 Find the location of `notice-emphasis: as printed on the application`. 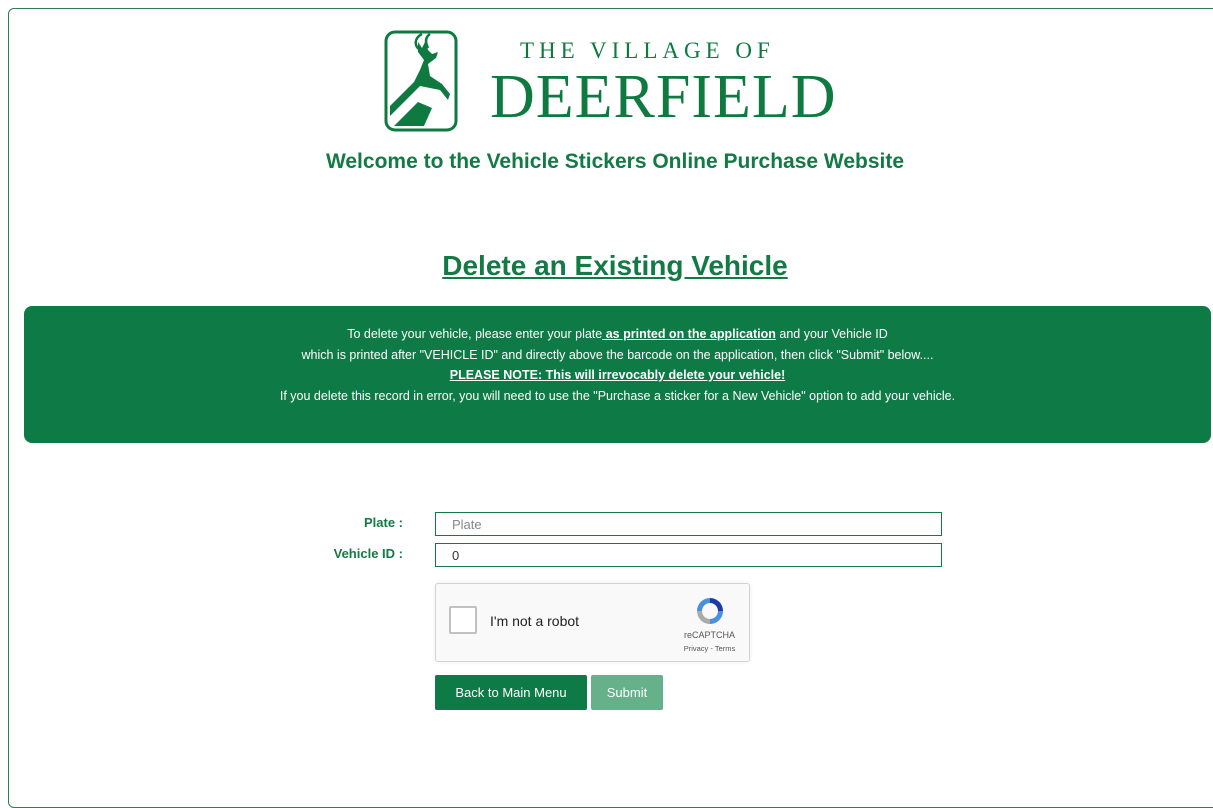

notice-emphasis: as printed on the application is located at coordinates (689, 334).